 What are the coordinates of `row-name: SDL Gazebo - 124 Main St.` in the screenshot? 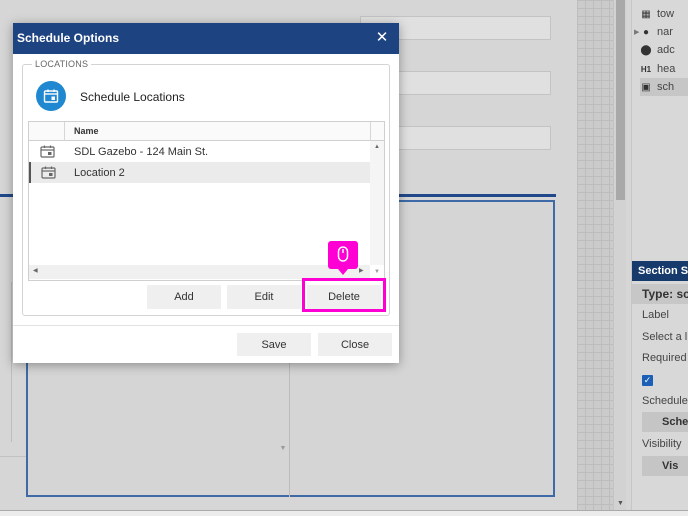 It's located at (141, 151).